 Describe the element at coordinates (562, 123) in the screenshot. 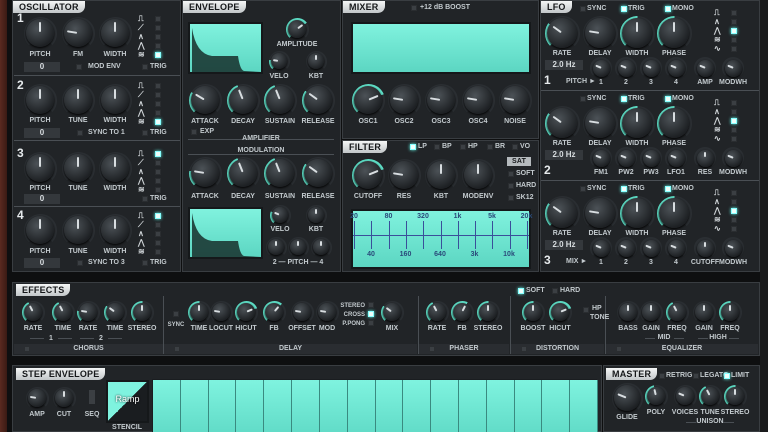

I see `lfo2-rate-knob` at that location.